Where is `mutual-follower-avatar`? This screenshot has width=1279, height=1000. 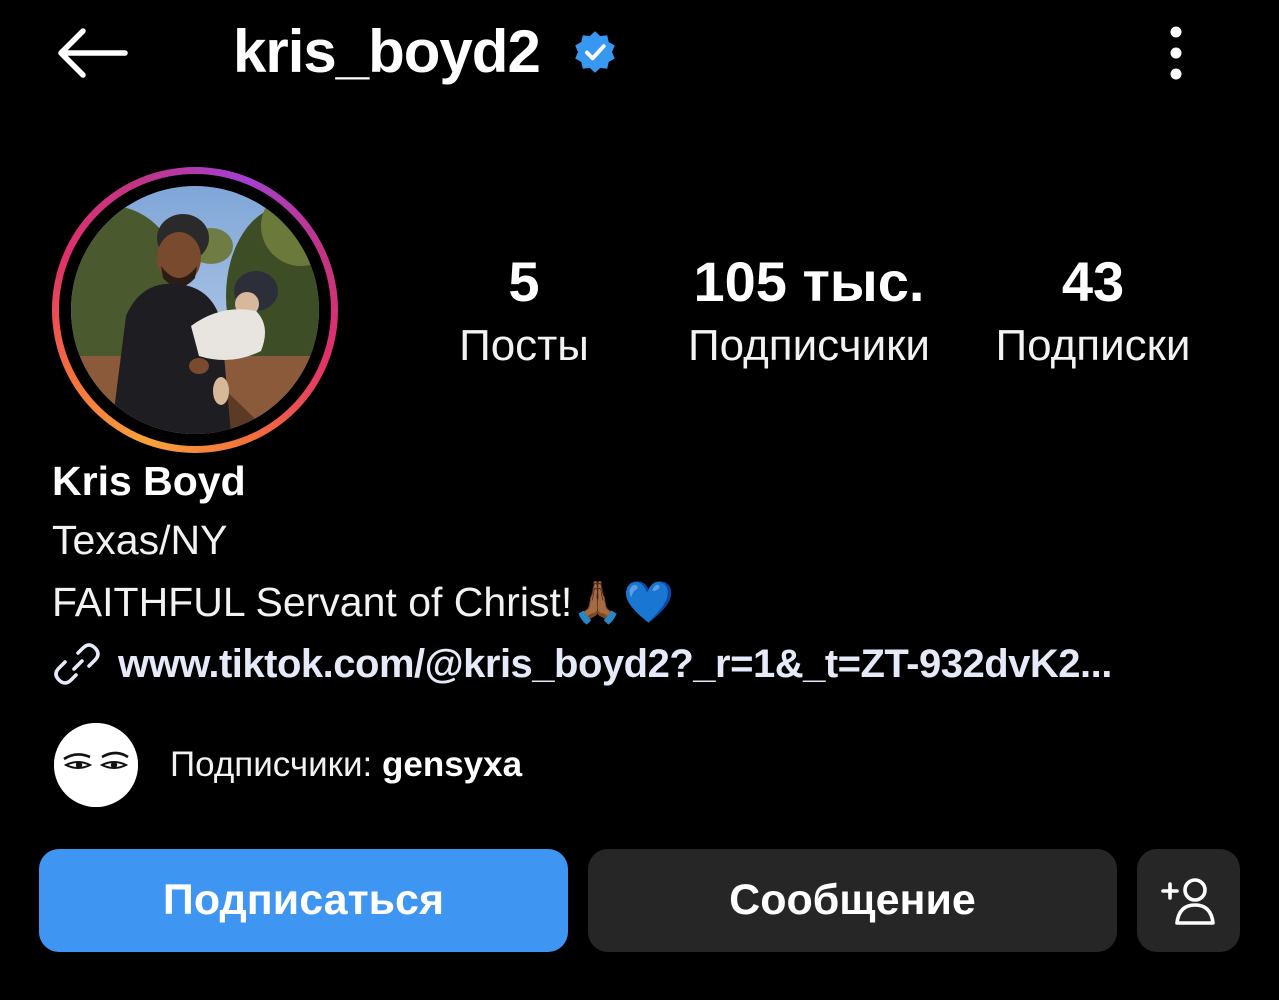
mutual-follower-avatar is located at coordinates (96, 765).